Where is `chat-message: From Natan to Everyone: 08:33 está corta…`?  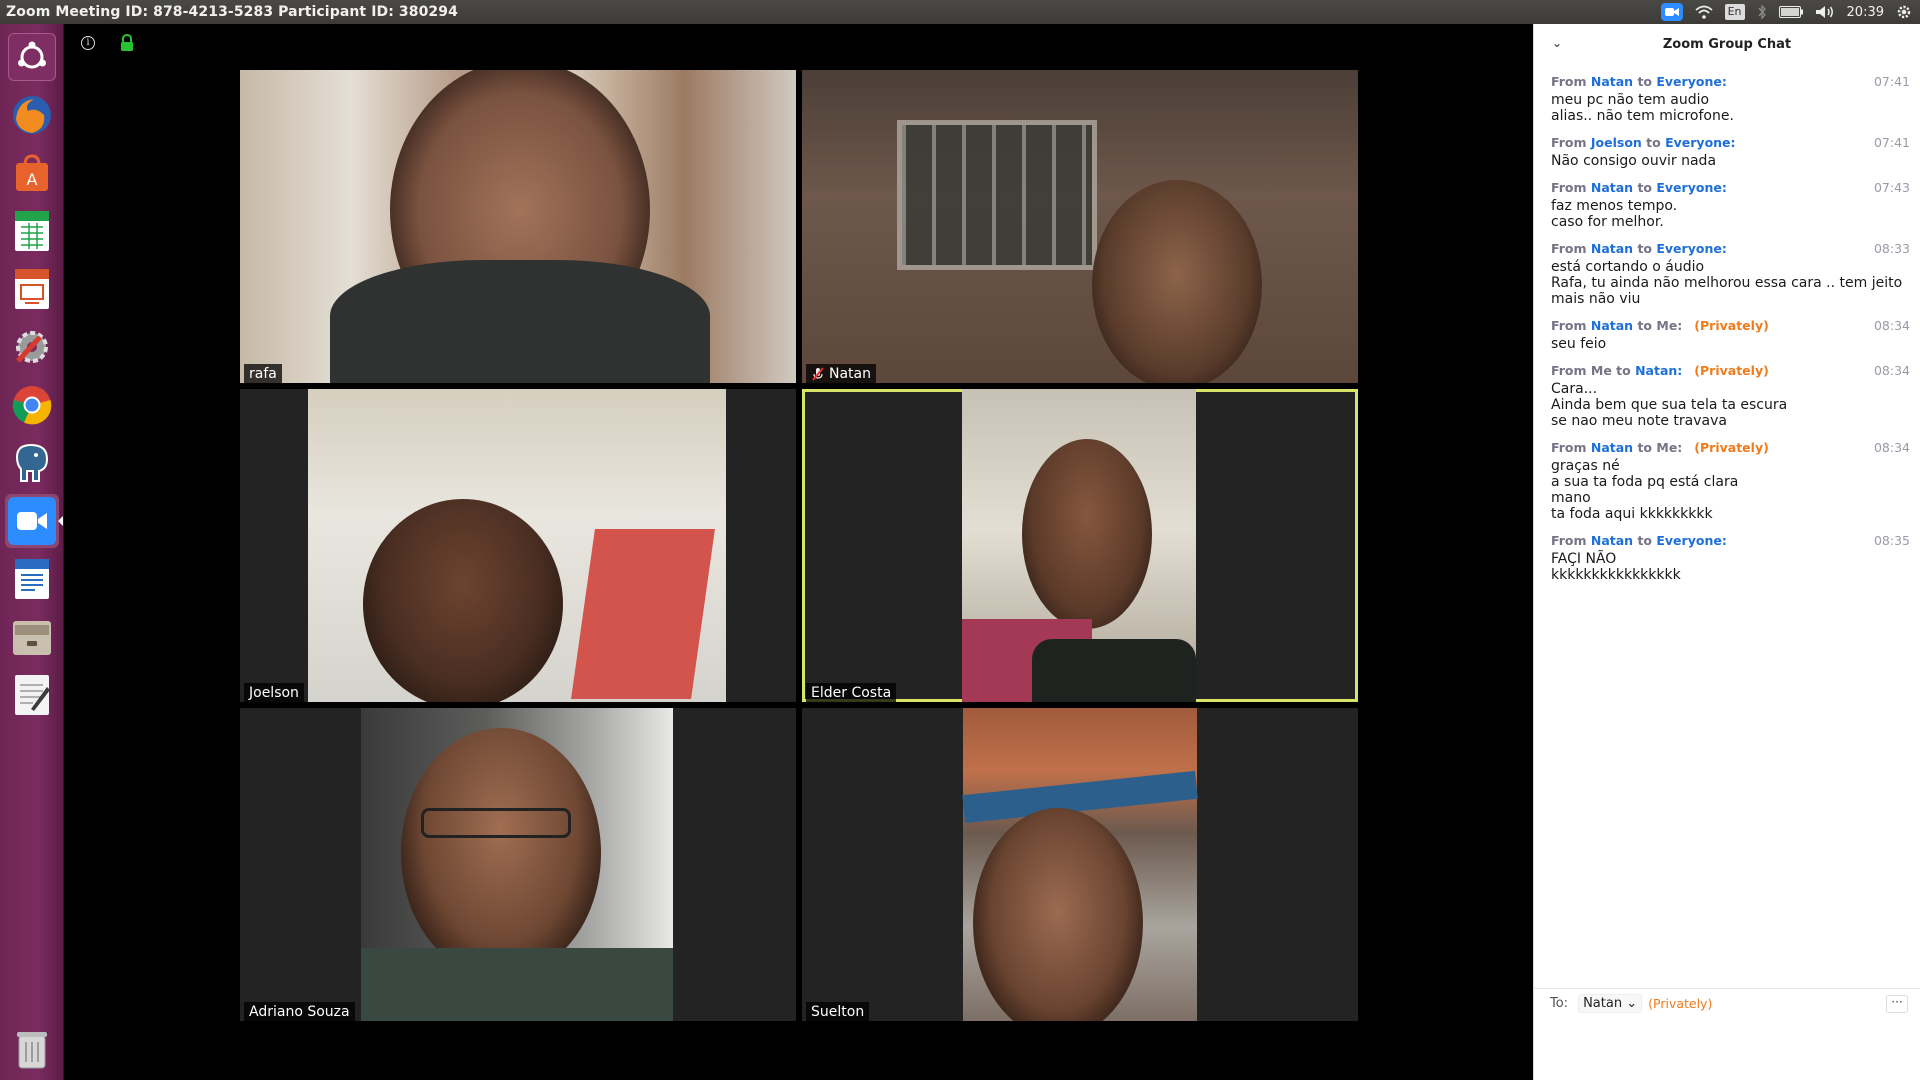
chat-message: From Natan to Everyone: 08:33 está corta… is located at coordinates (1727, 274).